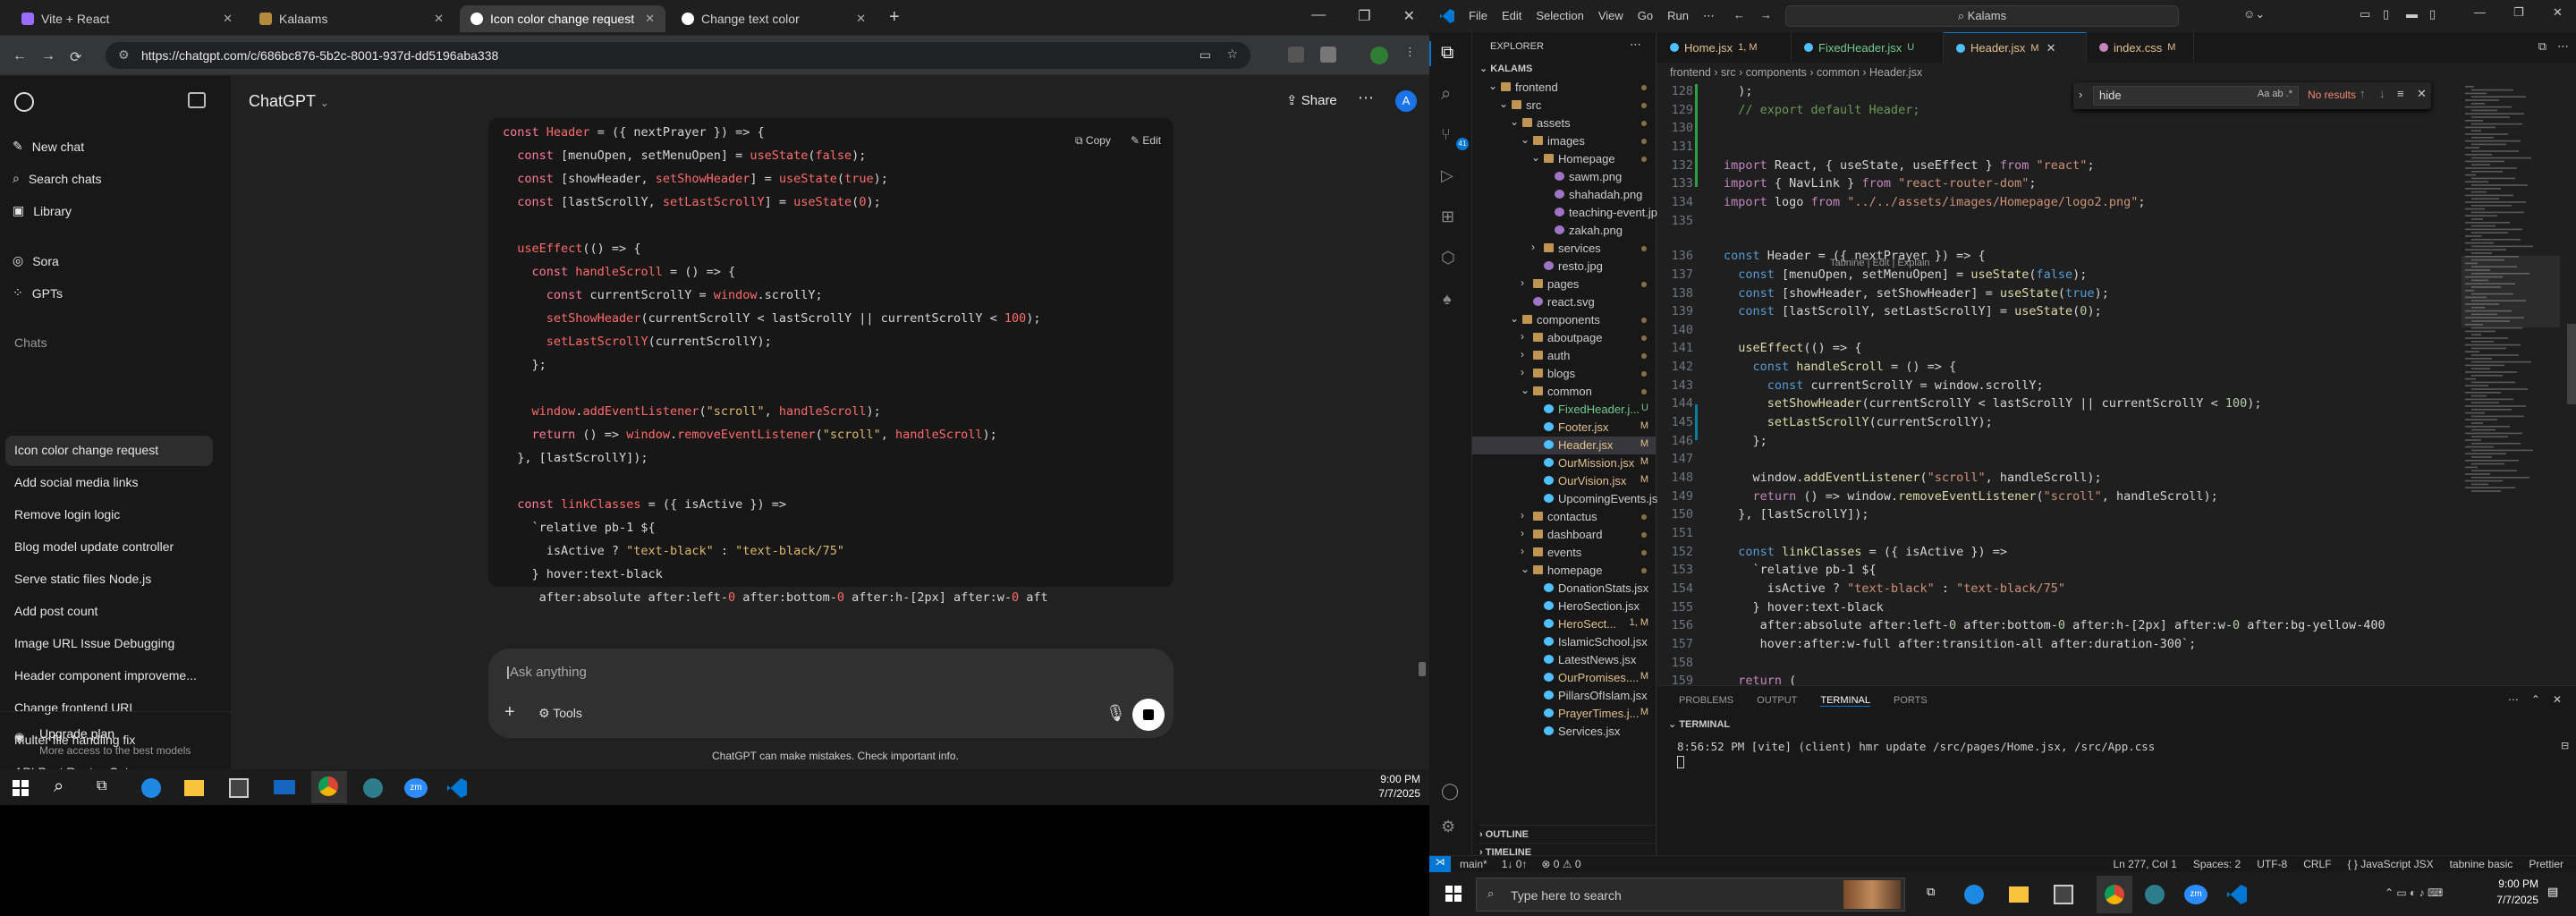 The image size is (2576, 916). What do you see at coordinates (76, 482) in the screenshot?
I see `chat-history-item: Add social media links` at bounding box center [76, 482].